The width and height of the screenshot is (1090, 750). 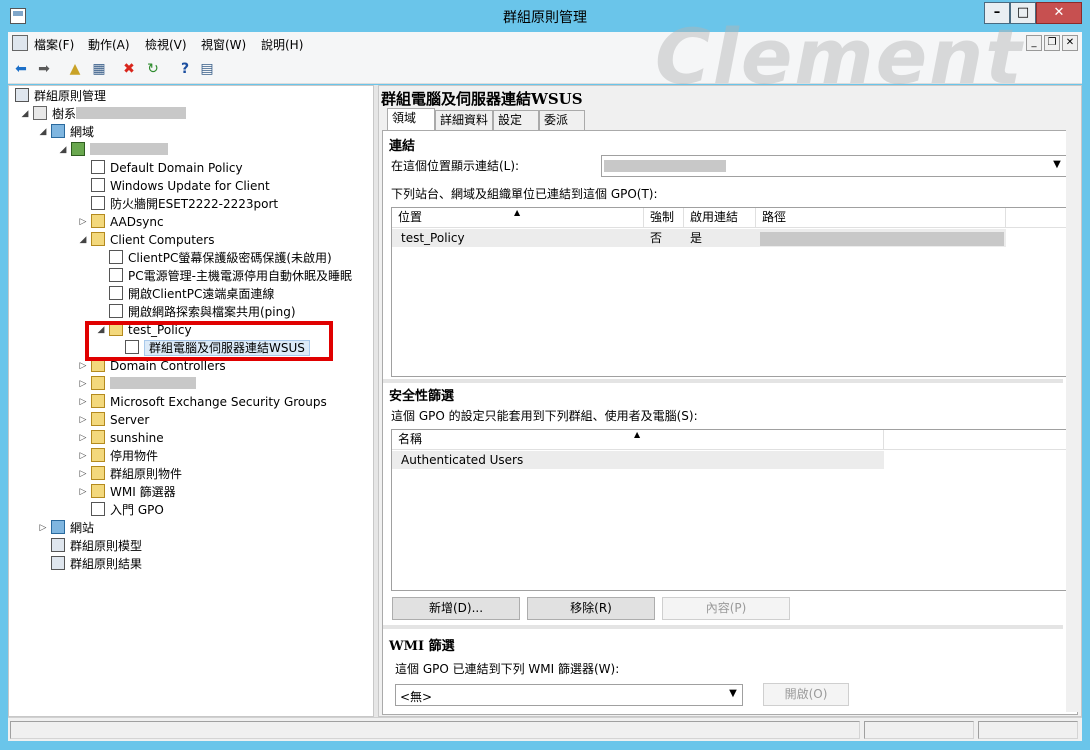 I want to click on remove-button: 移除(R), so click(x=591, y=608).